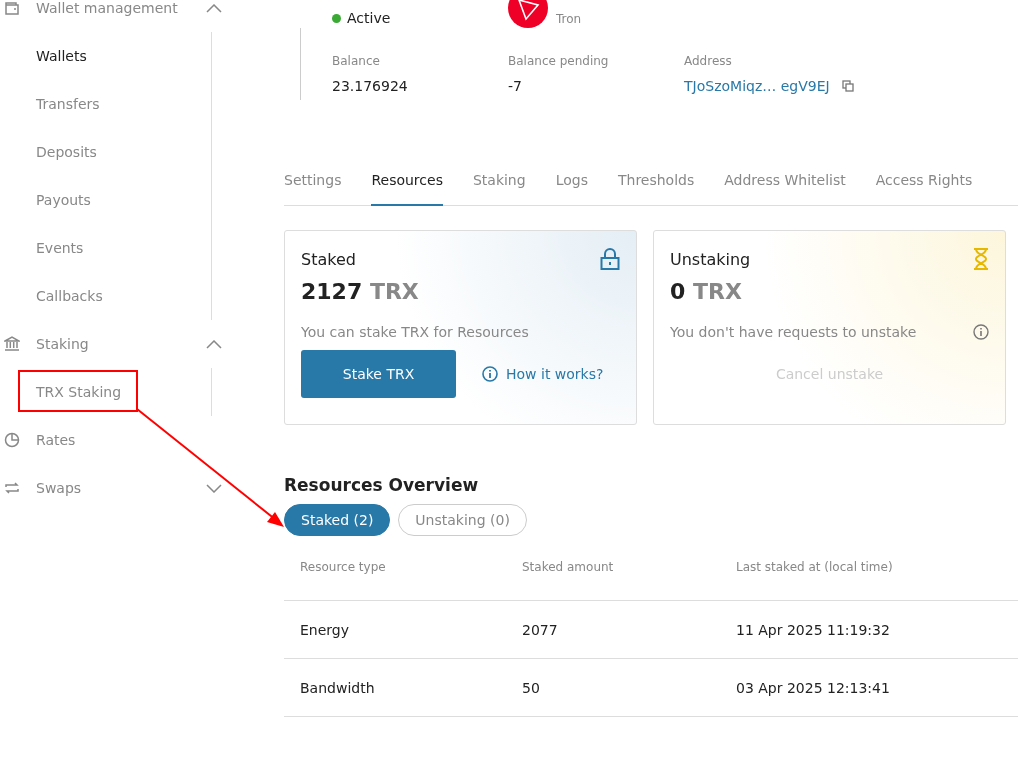 Image resolution: width=1018 pixels, height=779 pixels. I want to click on column-header: Resource type, so click(343, 567).